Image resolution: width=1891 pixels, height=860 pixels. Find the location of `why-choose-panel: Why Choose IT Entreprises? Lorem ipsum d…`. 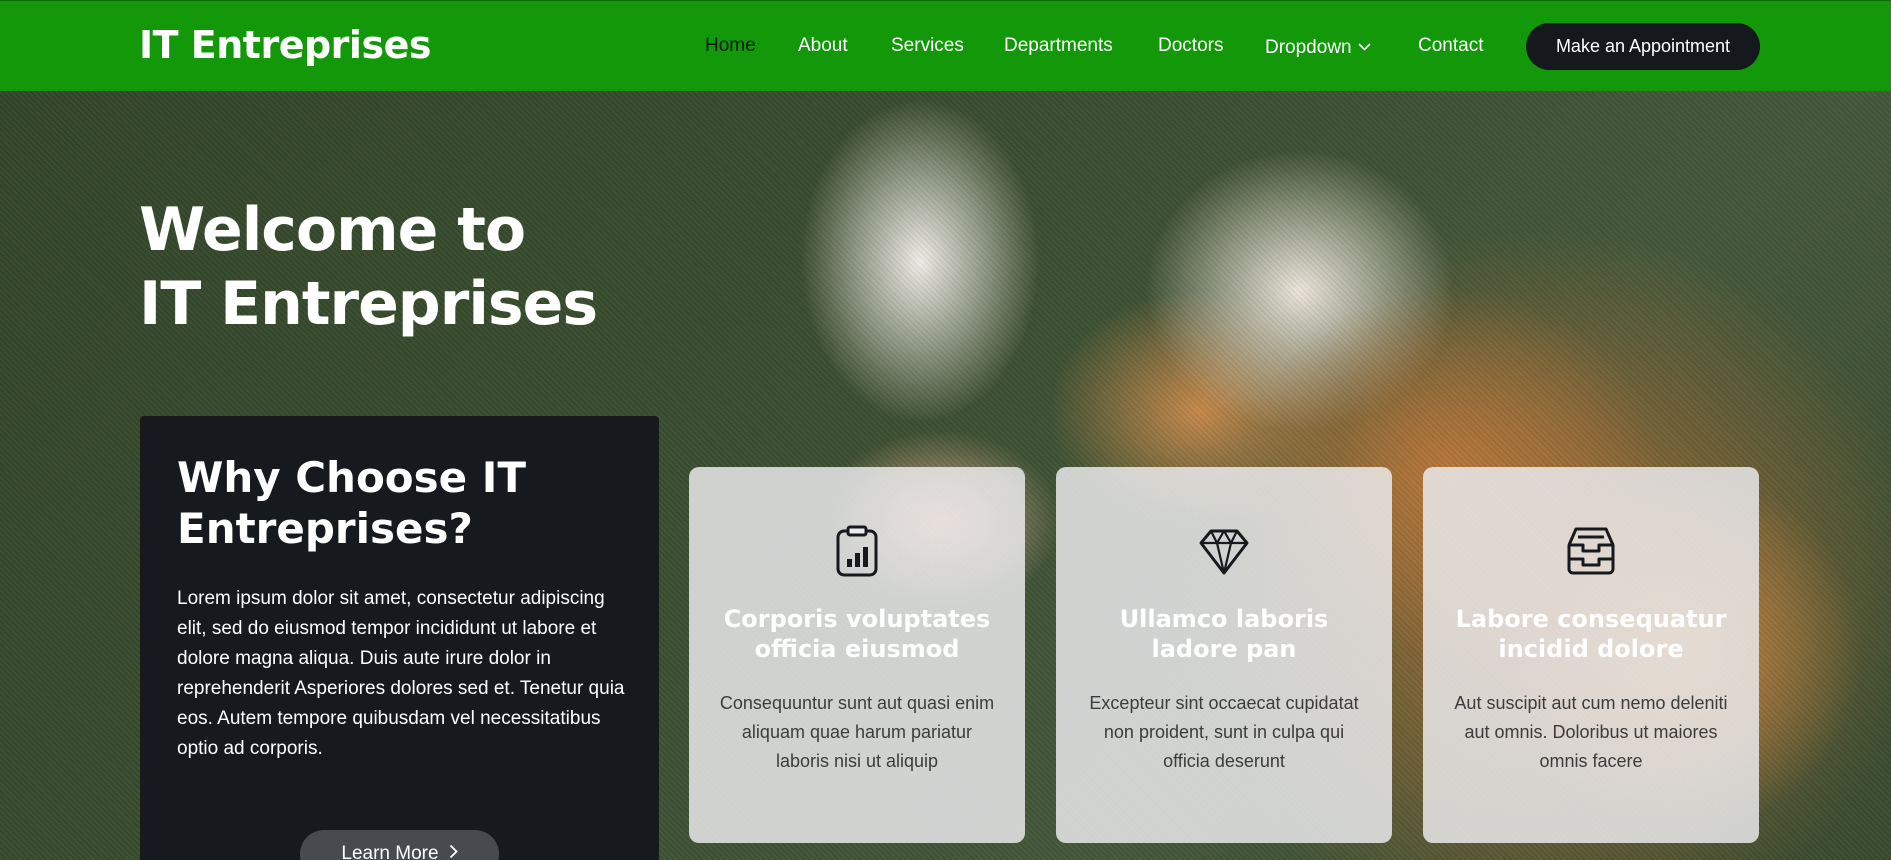

why-choose-panel: Why Choose IT Entreprises? Lorem ipsum d… is located at coordinates (399, 638).